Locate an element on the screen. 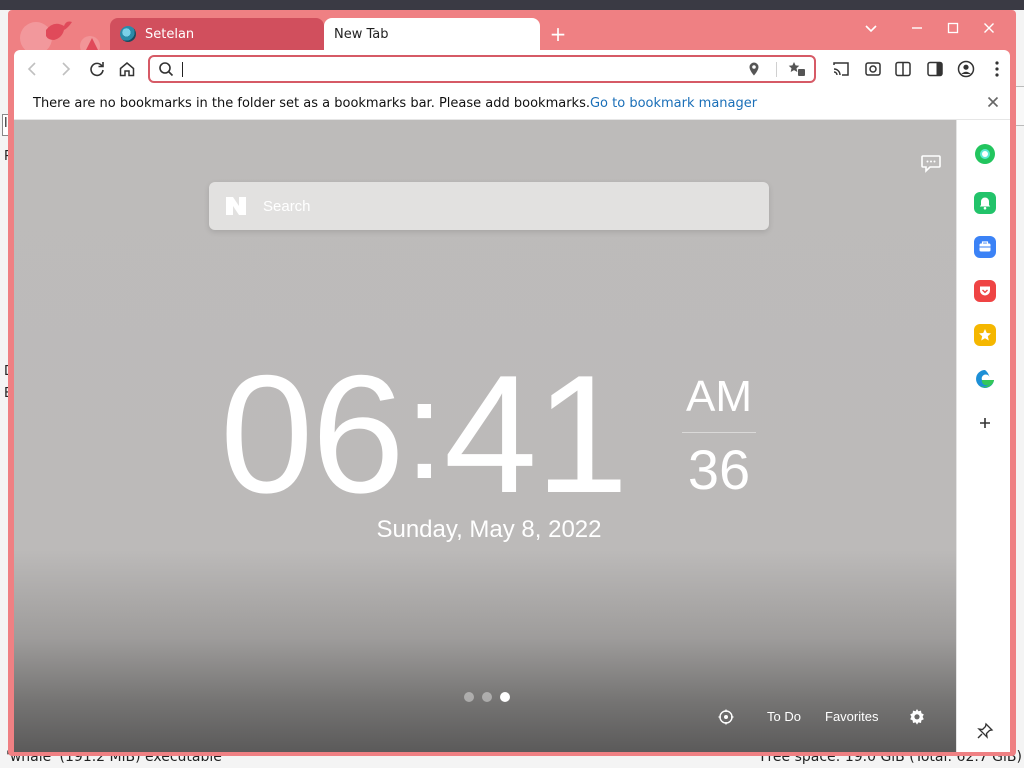  add-icon is located at coordinates (985, 423).